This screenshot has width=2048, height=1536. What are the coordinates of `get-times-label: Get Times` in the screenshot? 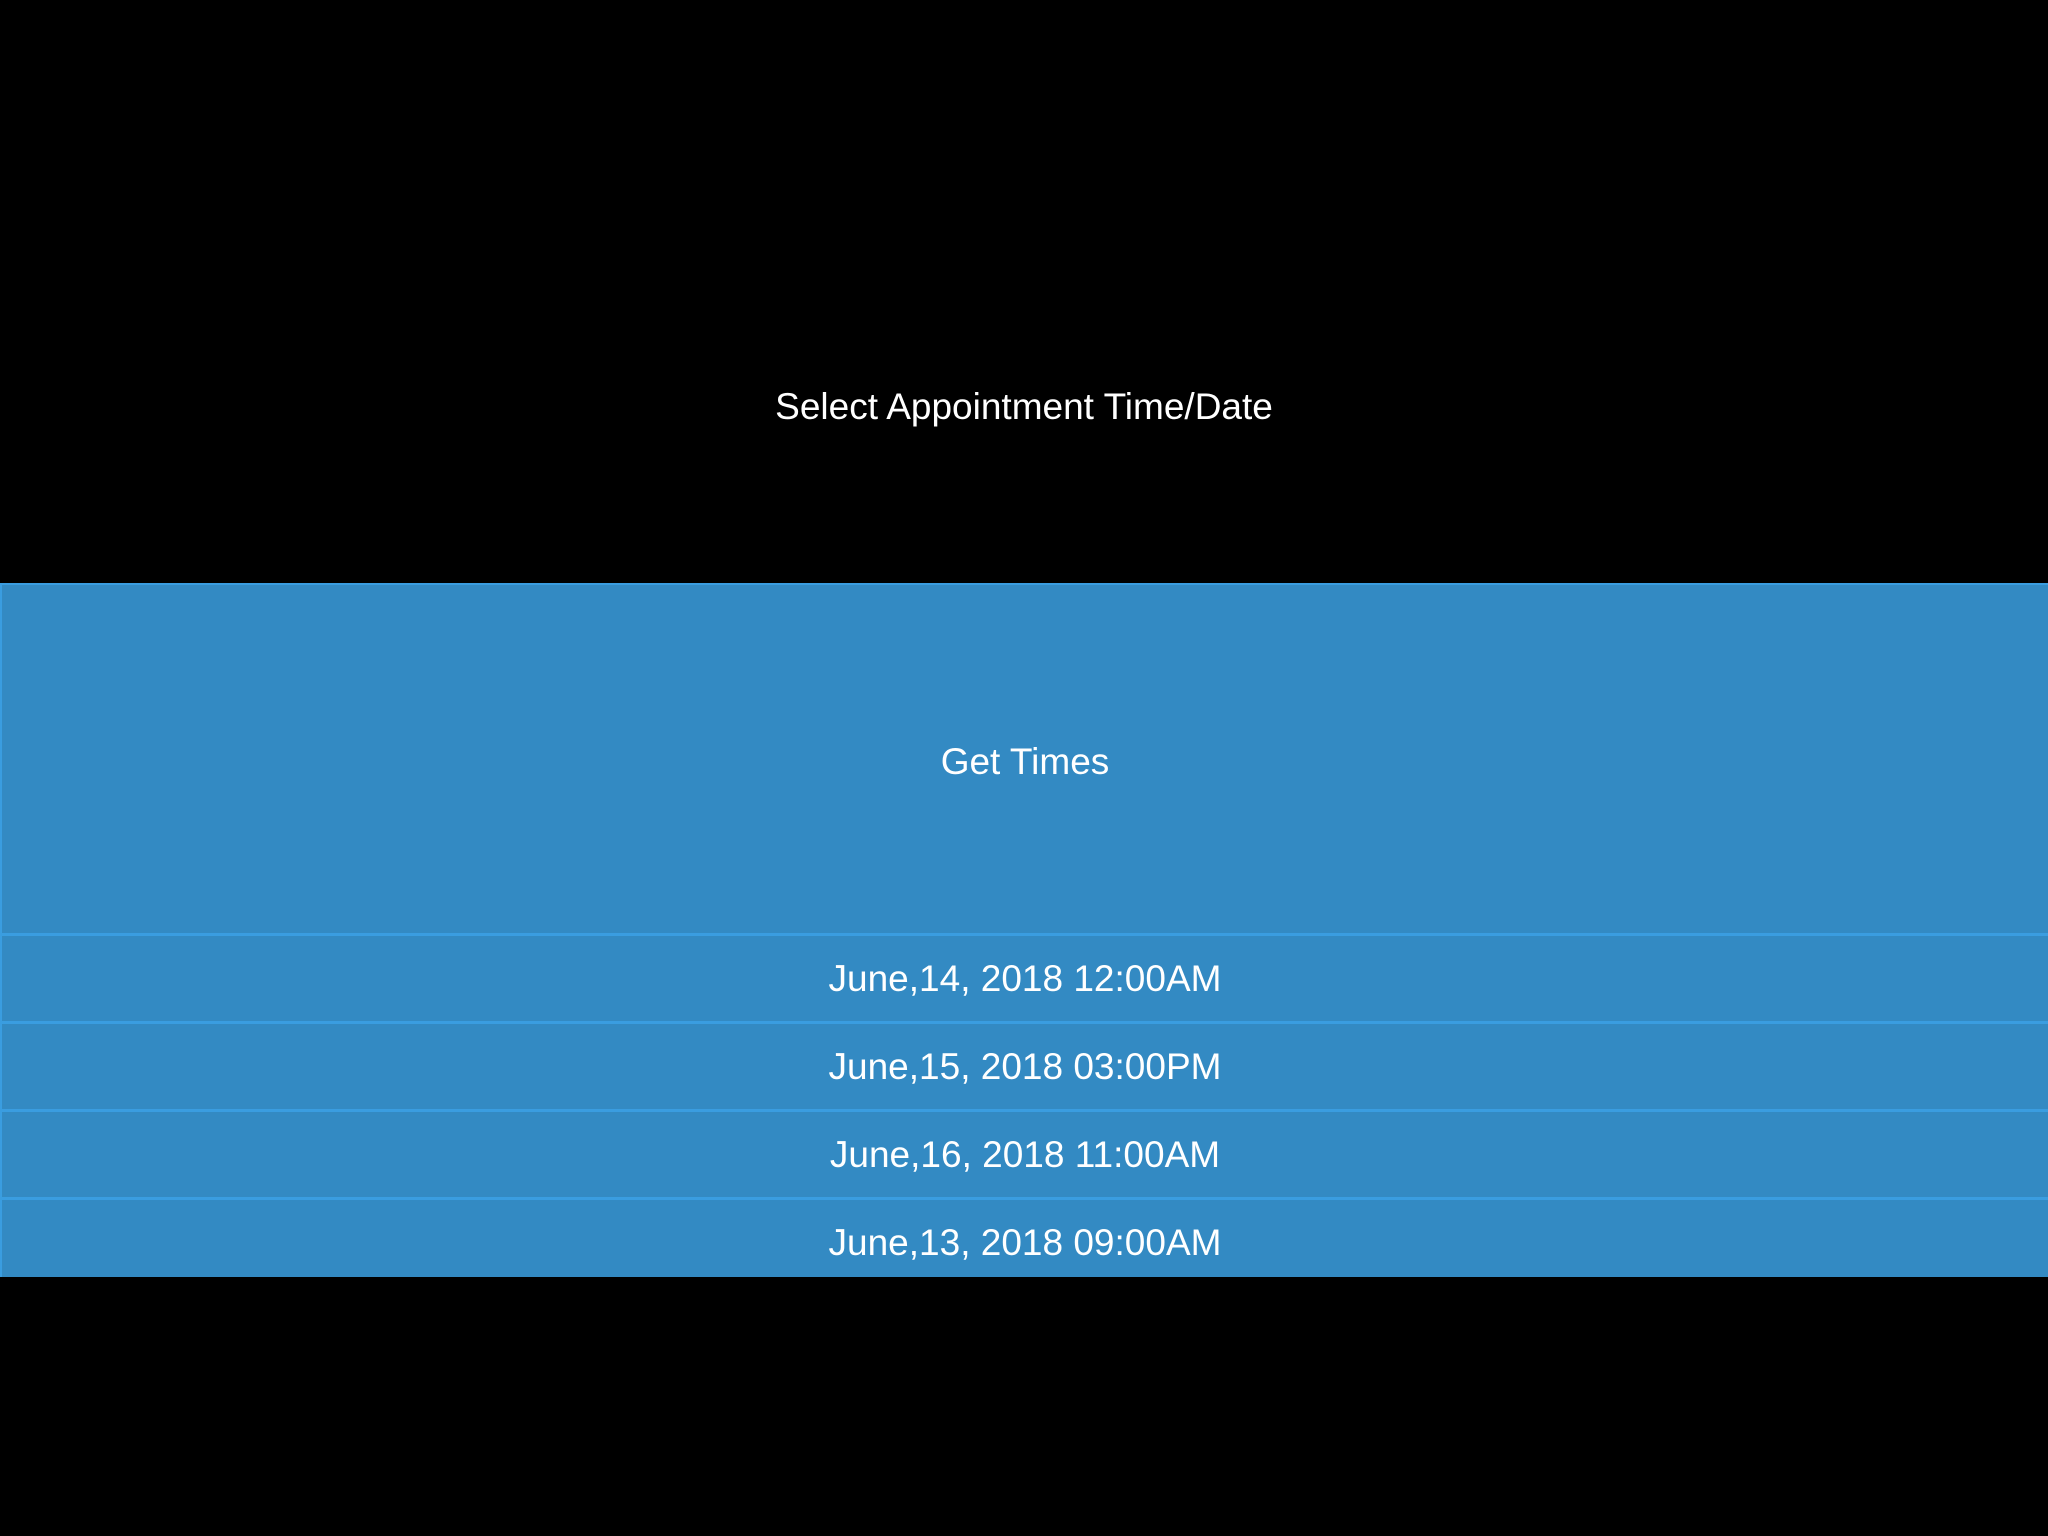 It's located at (1025, 761).